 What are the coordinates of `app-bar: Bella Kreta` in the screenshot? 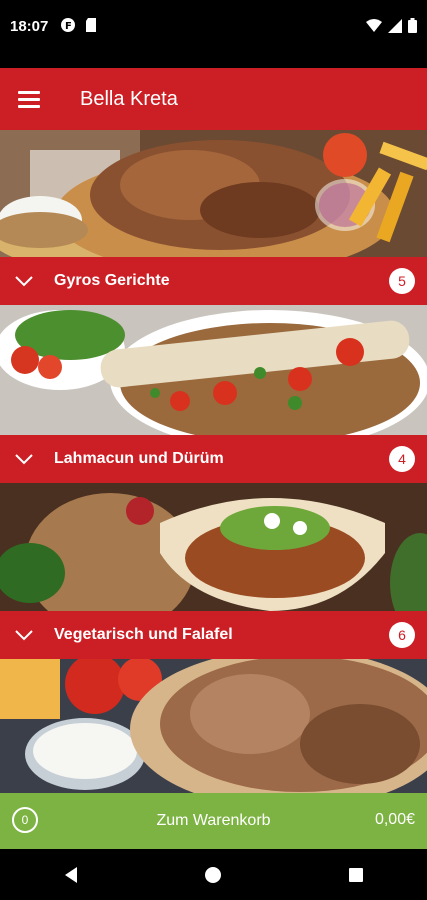 It's located at (213, 99).